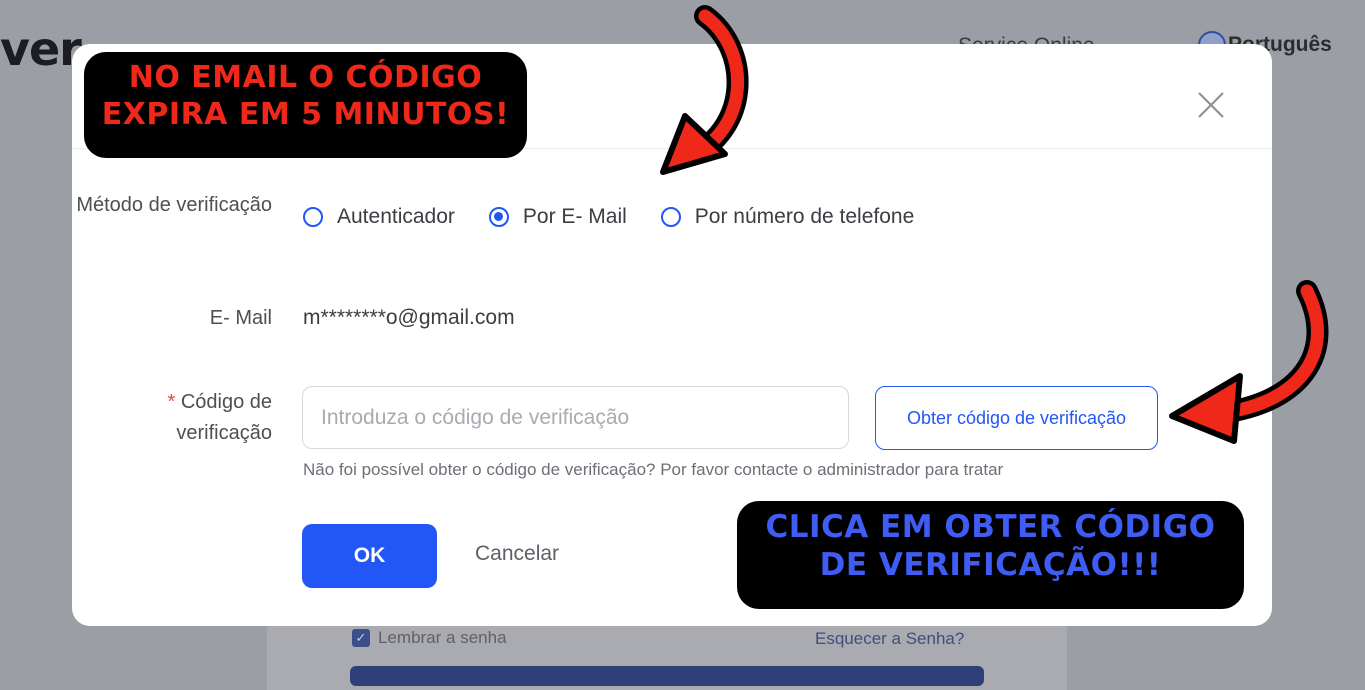  Describe the element at coordinates (498, 217) in the screenshot. I see `radio-checked-icon` at that location.